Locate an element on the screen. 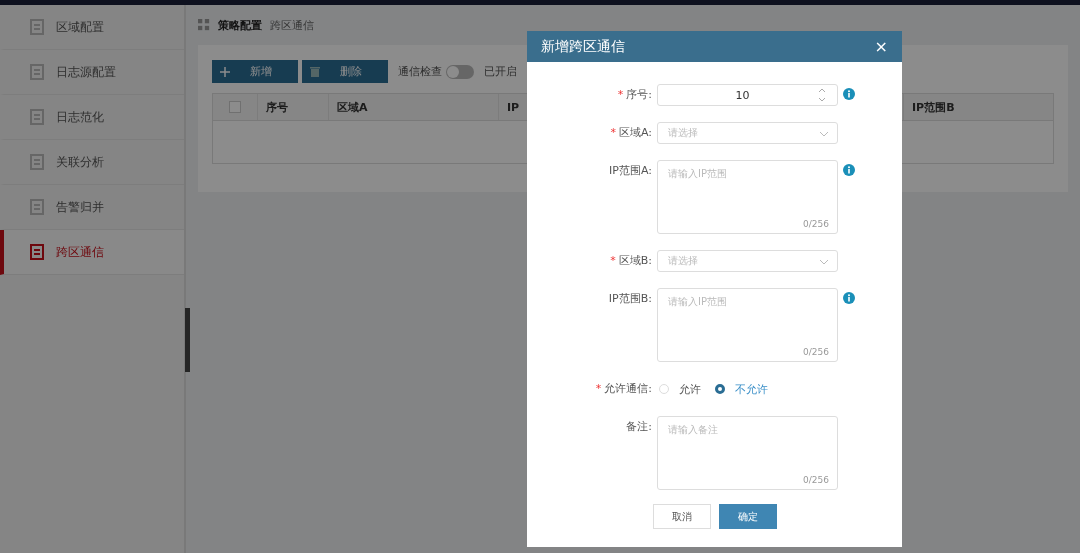 The image size is (1080, 553). sidebar-label: 日志源配置 is located at coordinates (86, 72).